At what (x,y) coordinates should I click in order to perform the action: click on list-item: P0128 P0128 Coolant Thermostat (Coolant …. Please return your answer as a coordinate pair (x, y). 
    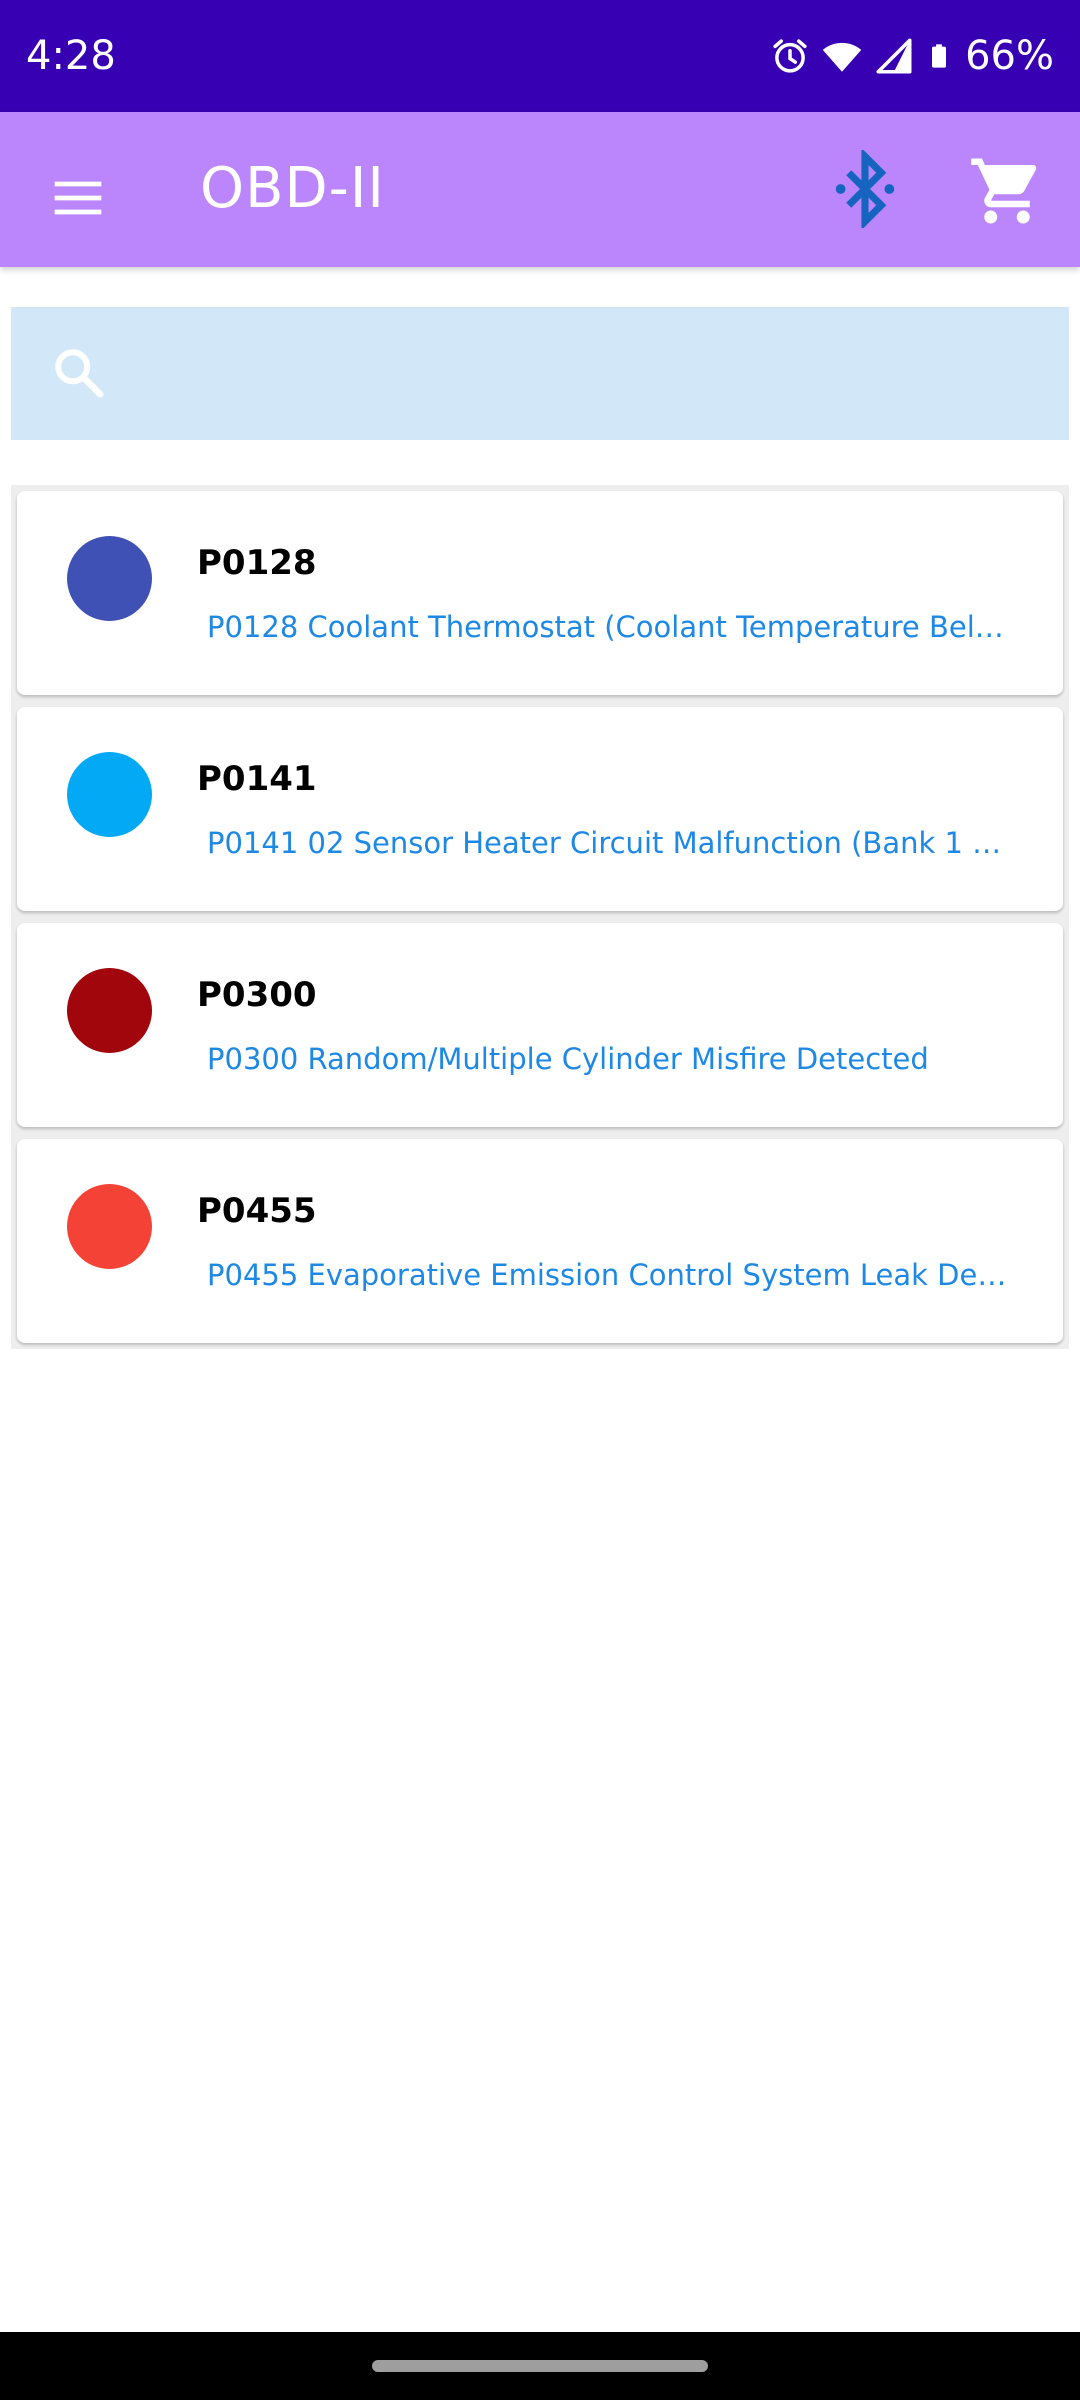
    Looking at the image, I should click on (540, 593).